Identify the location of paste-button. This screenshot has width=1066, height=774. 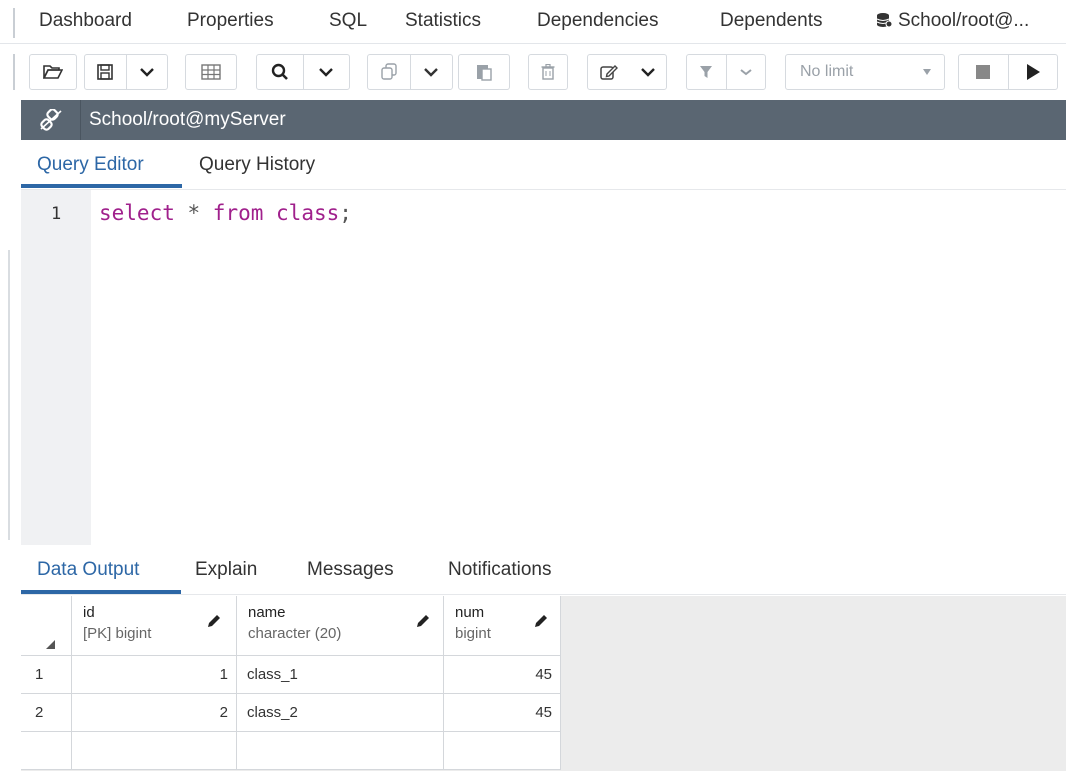
(484, 72).